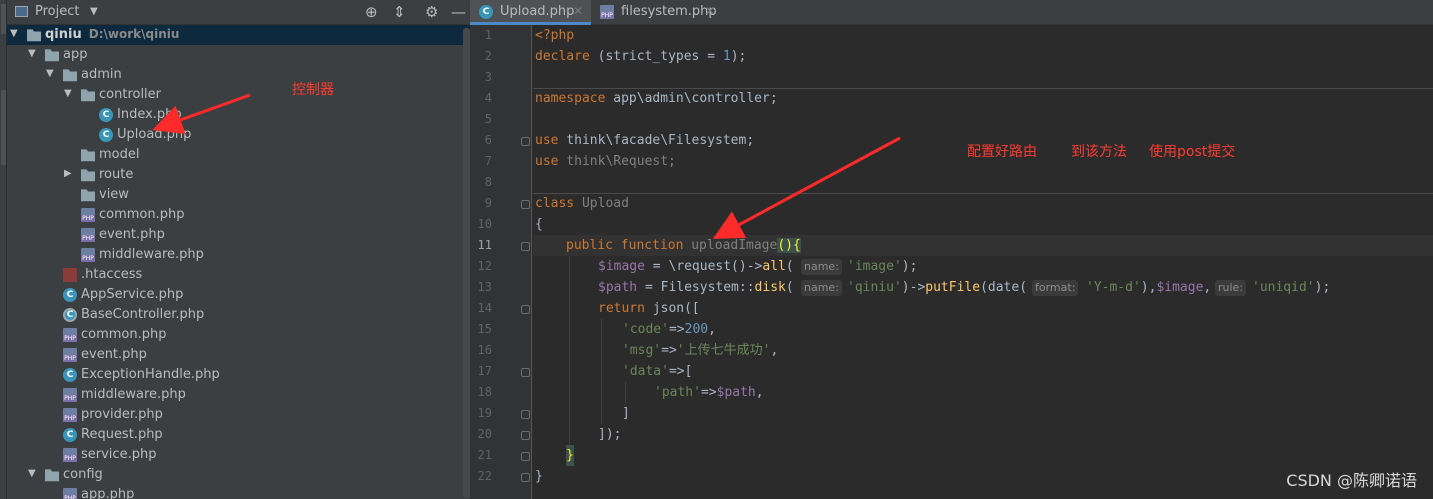 The height and width of the screenshot is (499, 1433). Describe the element at coordinates (122, 414) in the screenshot. I see `tree-item-name: provider.php` at that location.